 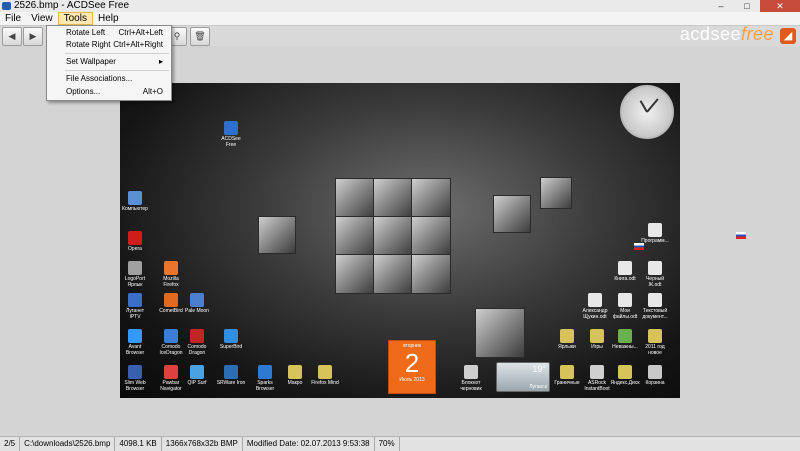 I want to click on desktop-icon: QIP Surf, so click(x=197, y=375).